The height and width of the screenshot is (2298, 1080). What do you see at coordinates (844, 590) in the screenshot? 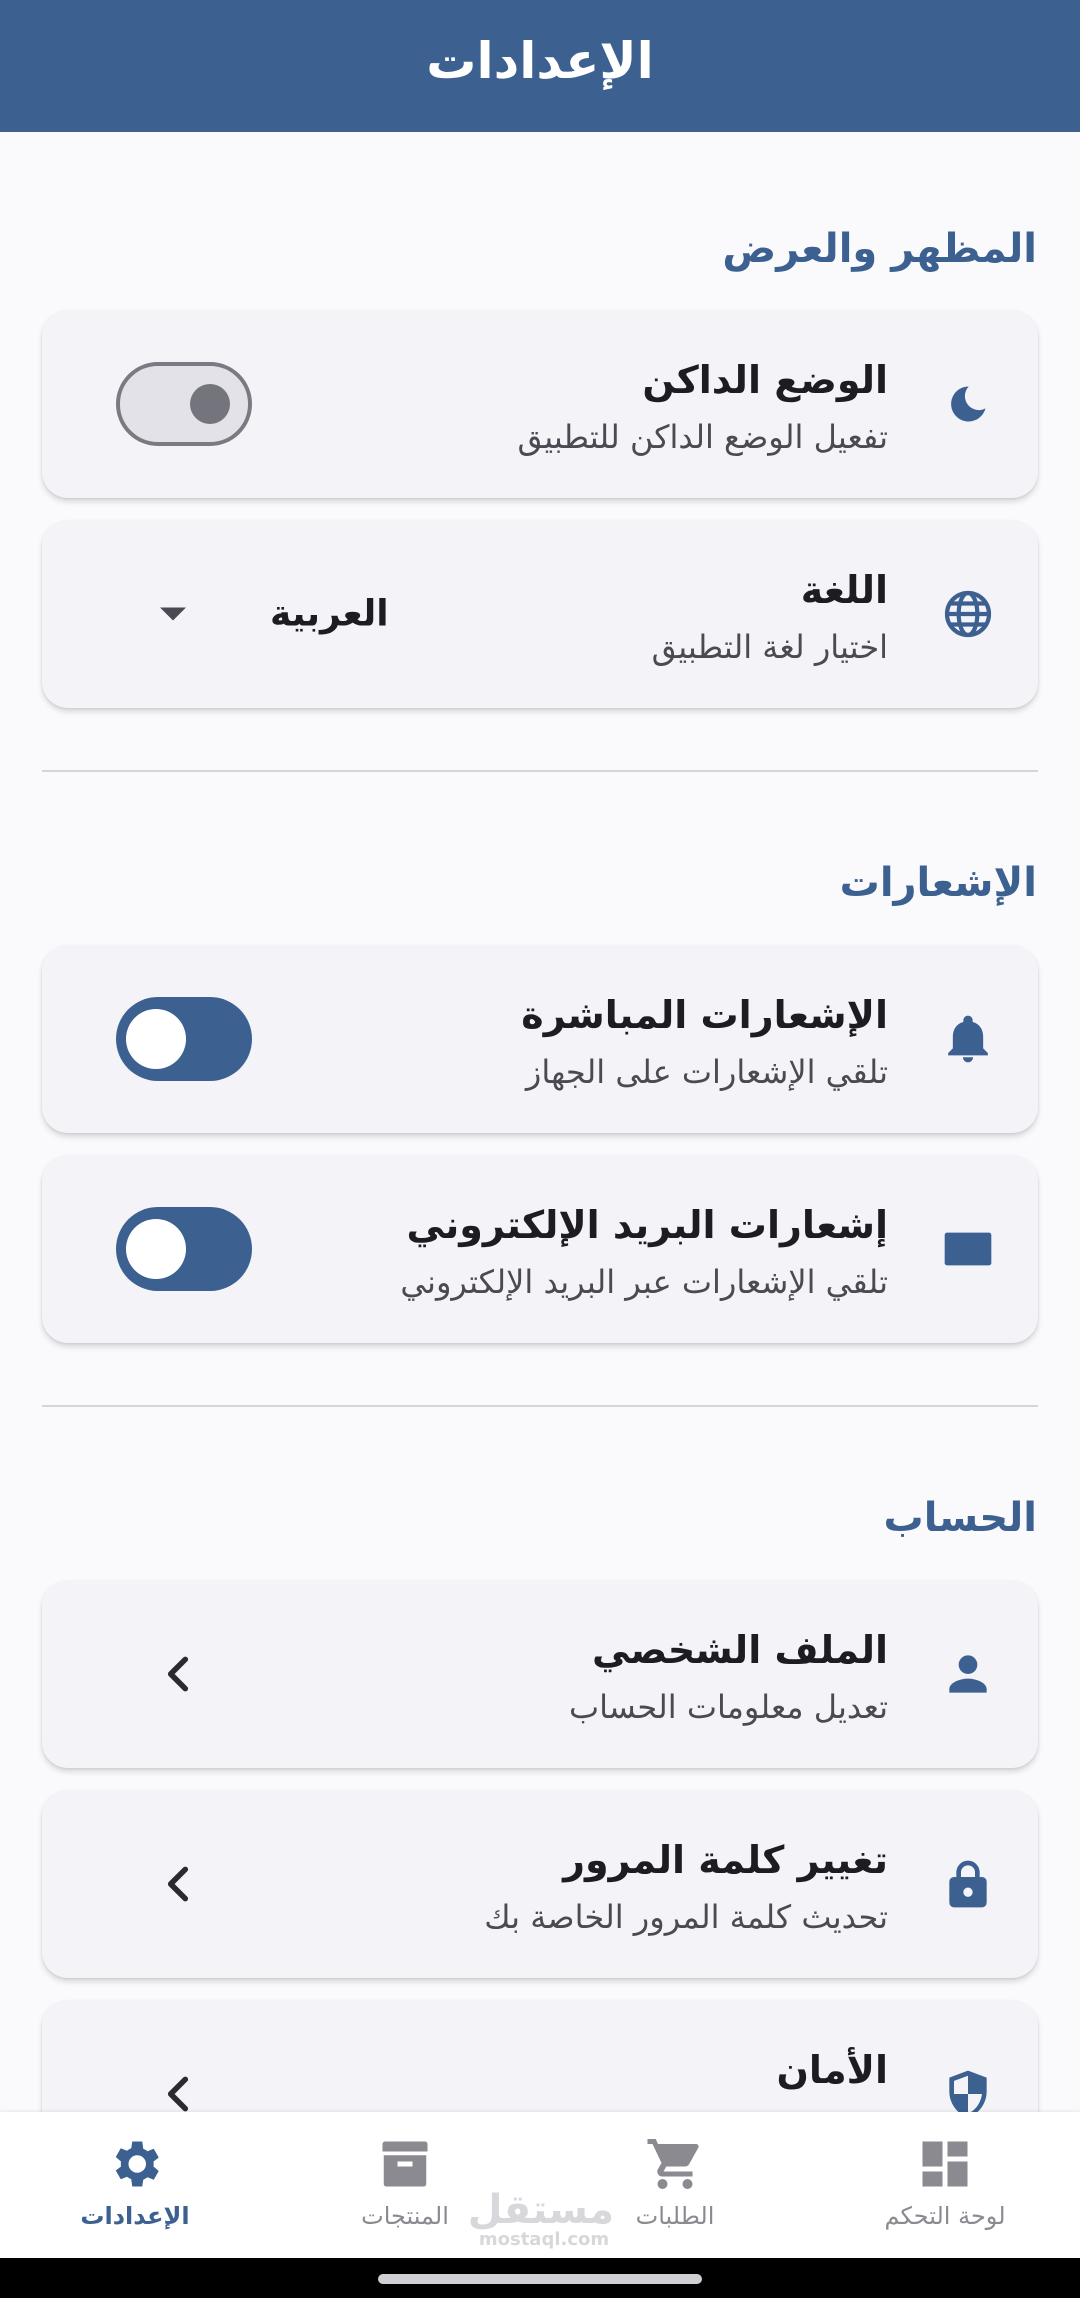
I see `setting-title: اللغة` at bounding box center [844, 590].